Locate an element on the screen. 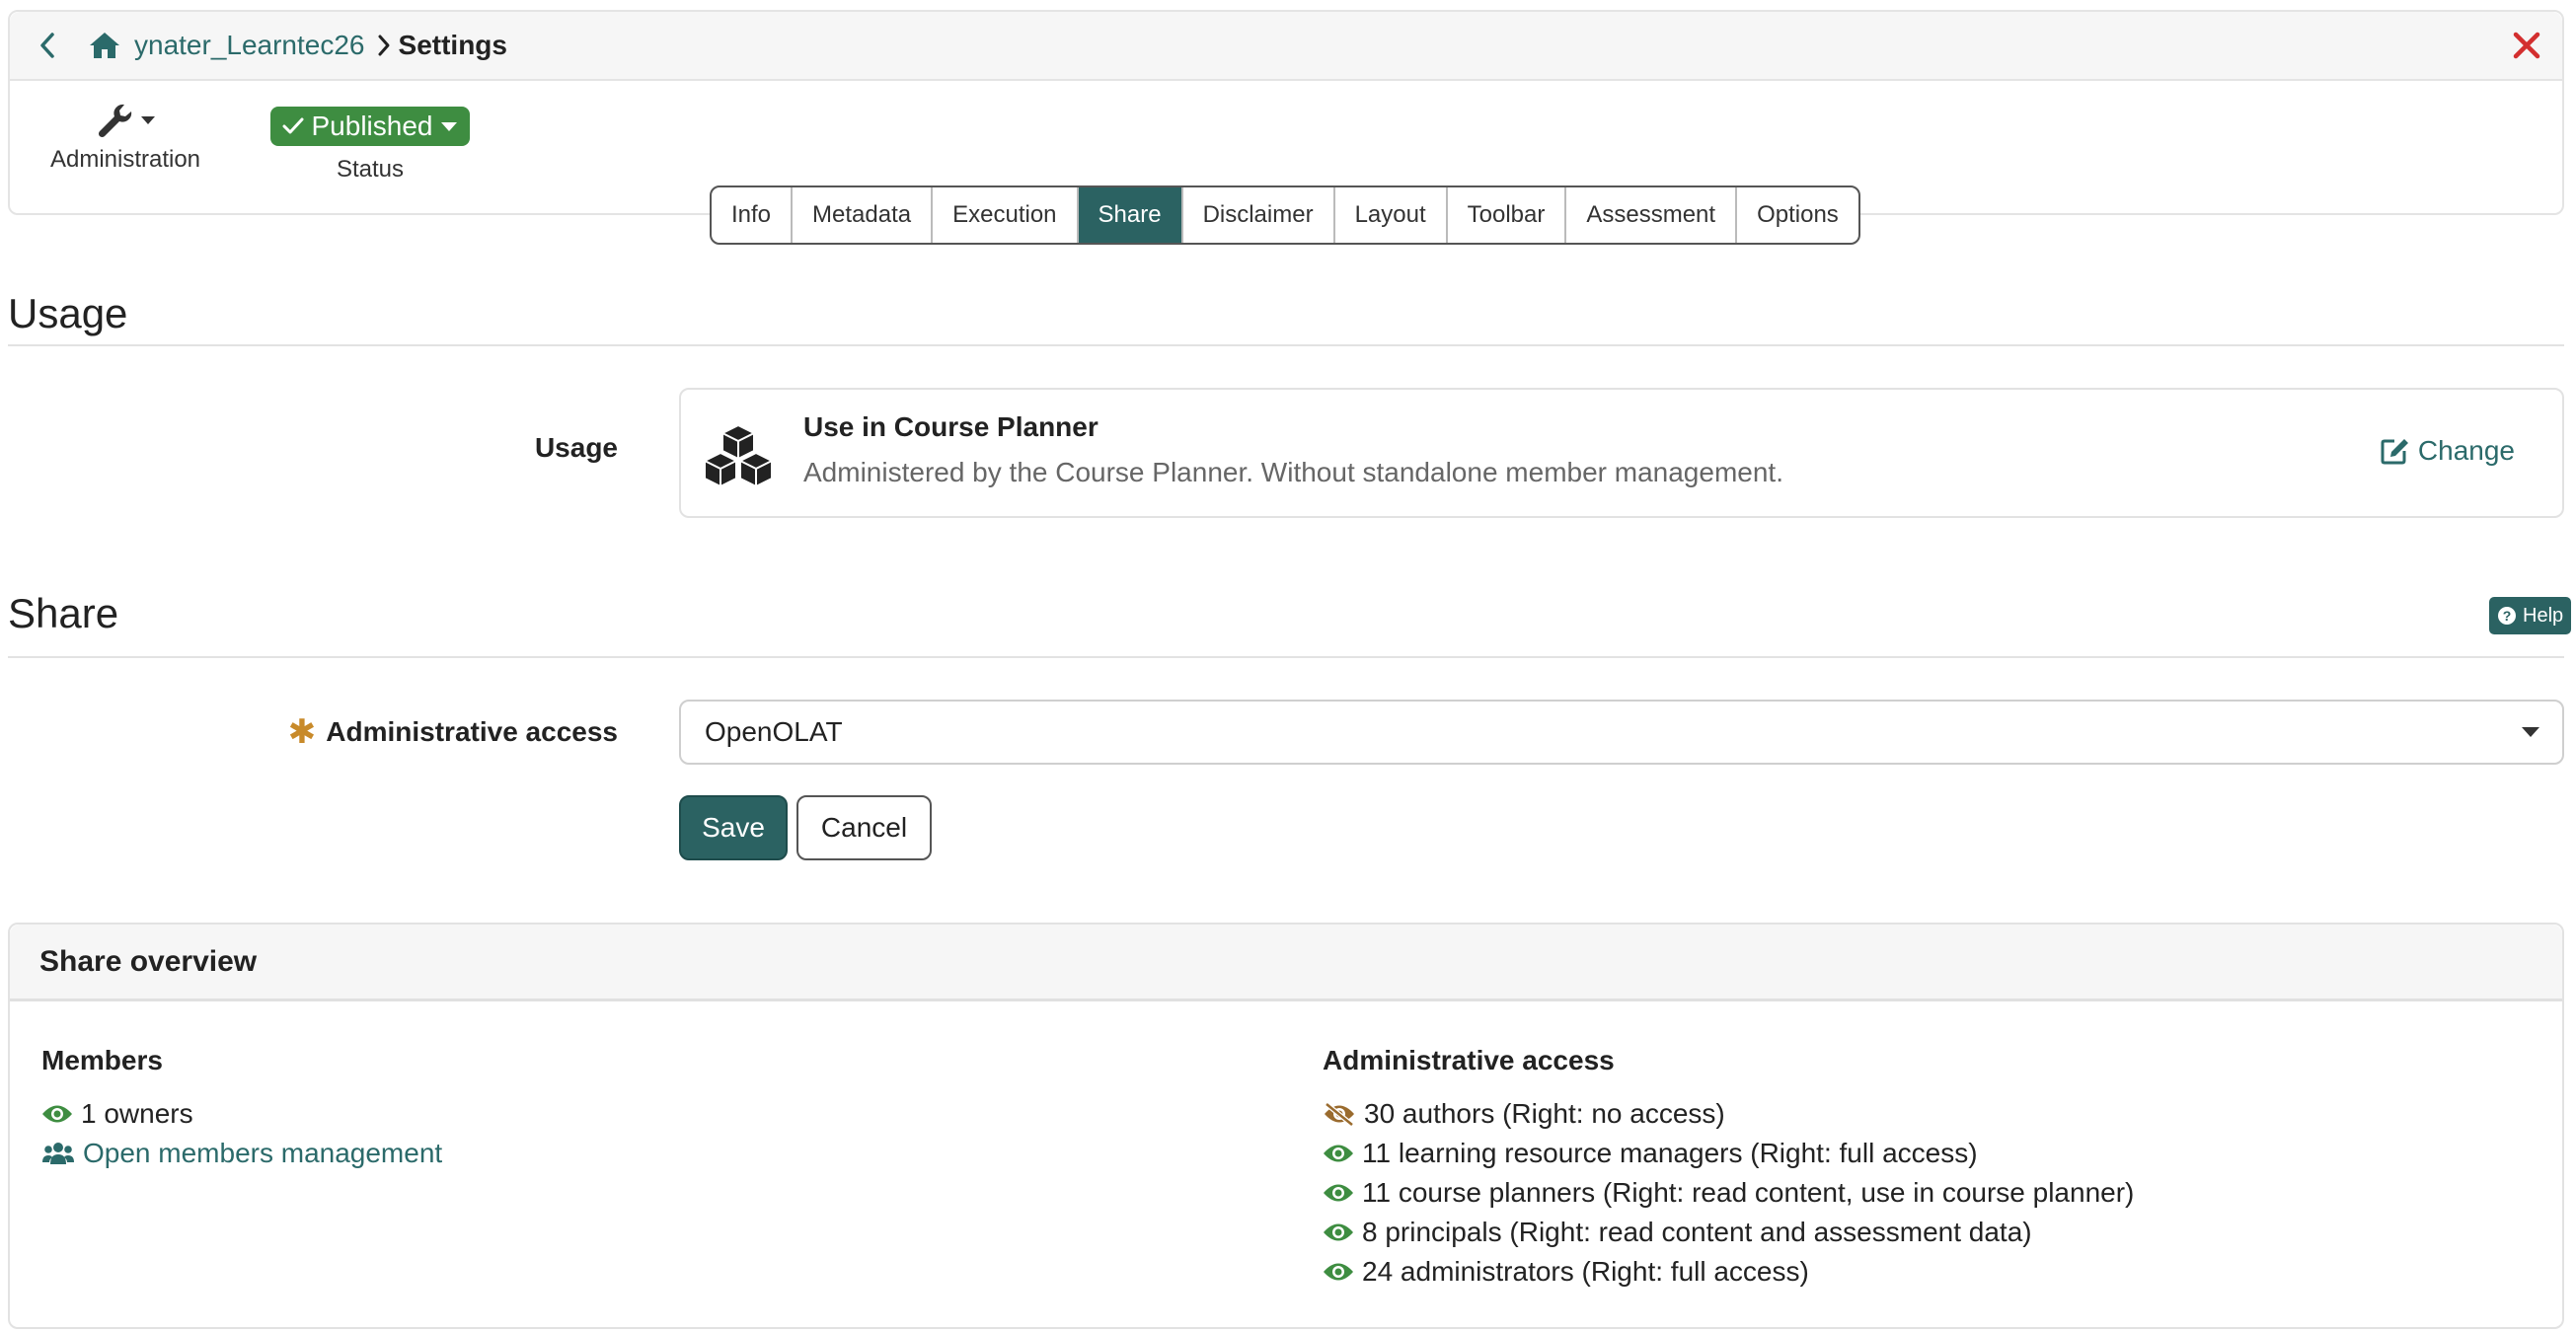 This screenshot has height=1332, width=2576. owners-text: 1 owners is located at coordinates (137, 1113).